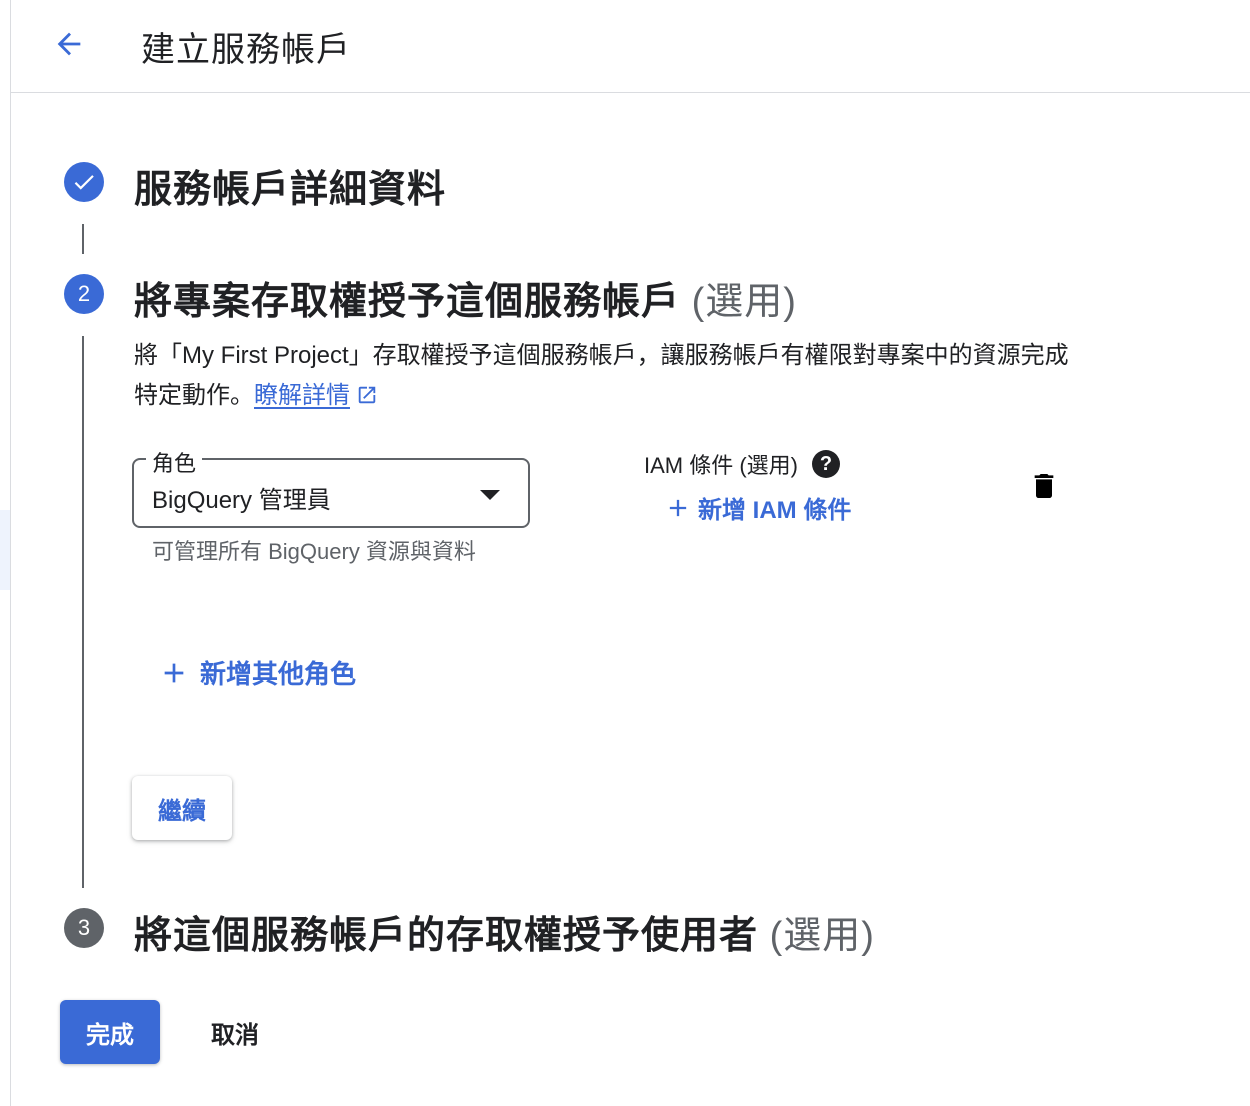 This screenshot has height=1106, width=1250. I want to click on iam-condition-label: IAM 條件 (選用) ?, so click(742, 464).